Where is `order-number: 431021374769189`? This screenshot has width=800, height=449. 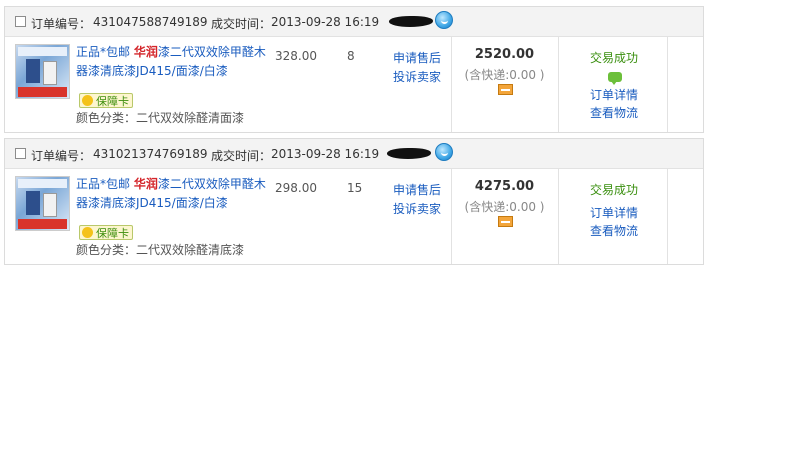 order-number: 431021374769189 is located at coordinates (150, 154).